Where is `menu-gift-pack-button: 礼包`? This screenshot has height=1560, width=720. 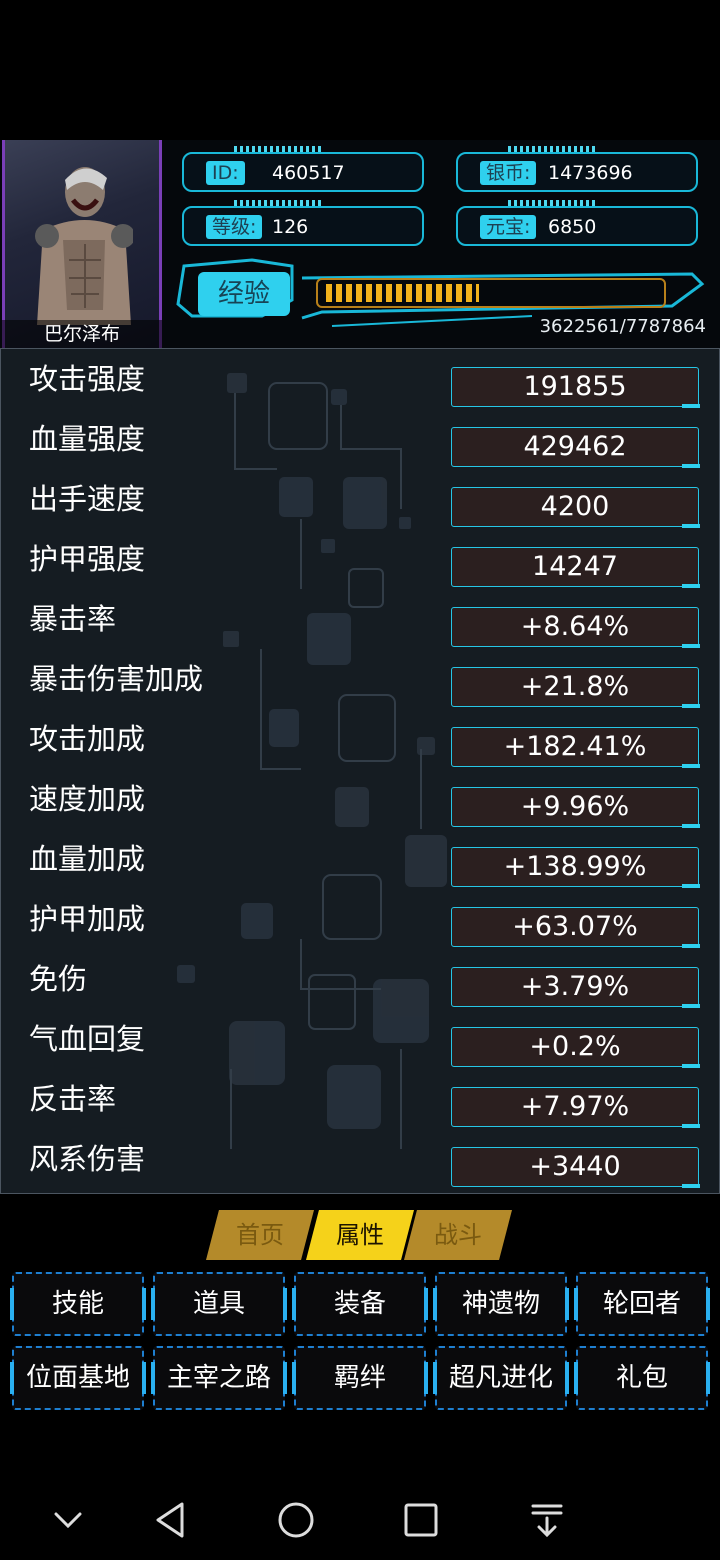 menu-gift-pack-button: 礼包 is located at coordinates (642, 1378).